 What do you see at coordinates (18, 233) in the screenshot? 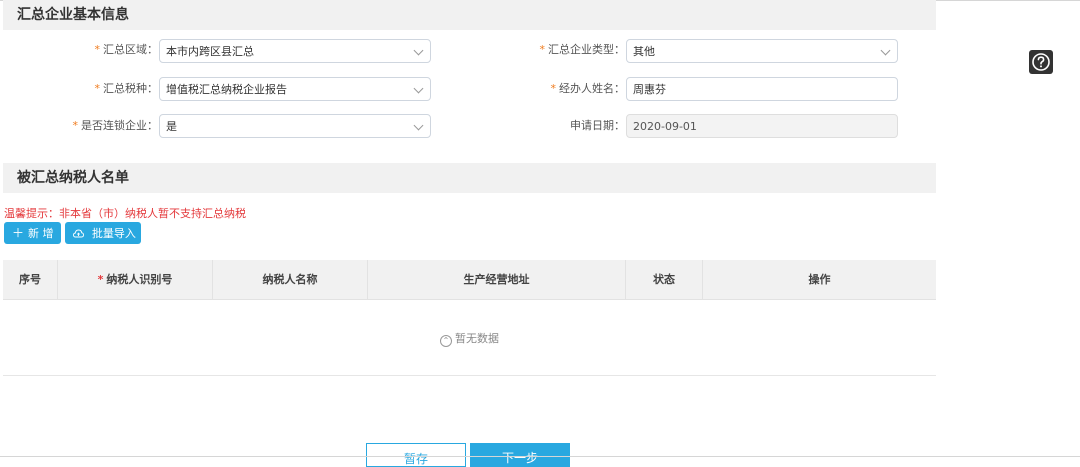
I see `plus-icon: ＋` at bounding box center [18, 233].